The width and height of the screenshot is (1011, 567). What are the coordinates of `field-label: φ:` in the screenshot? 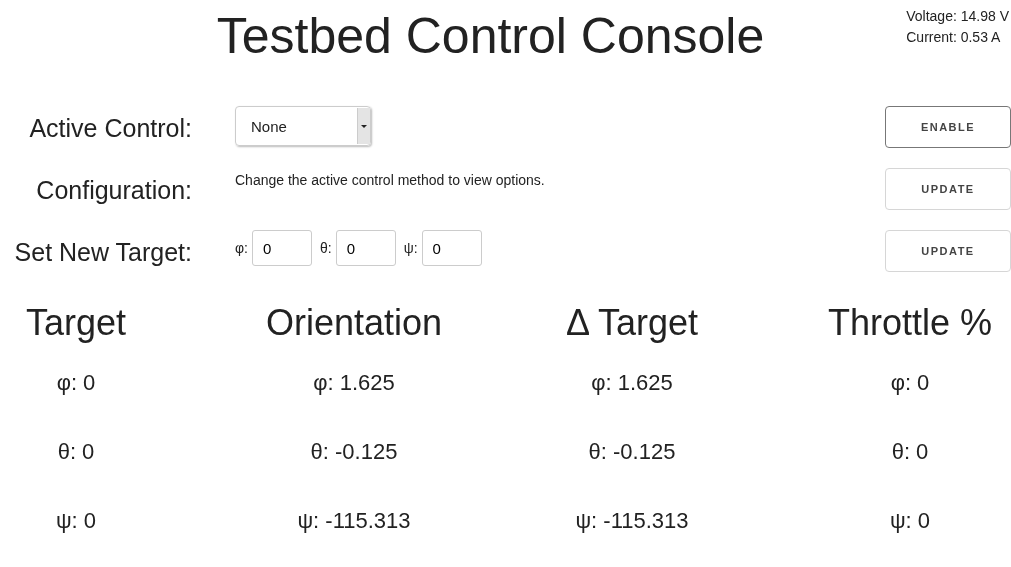 It's located at (241, 248).